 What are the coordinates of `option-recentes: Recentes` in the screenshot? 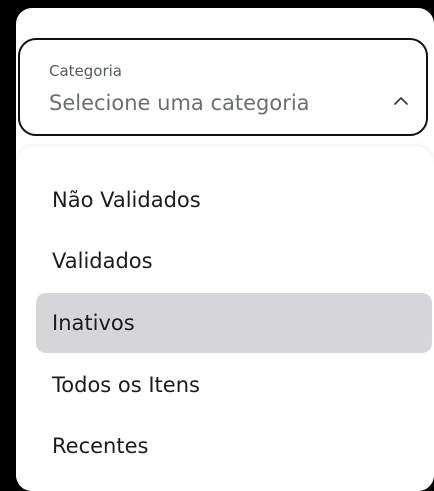 It's located at (234, 446).